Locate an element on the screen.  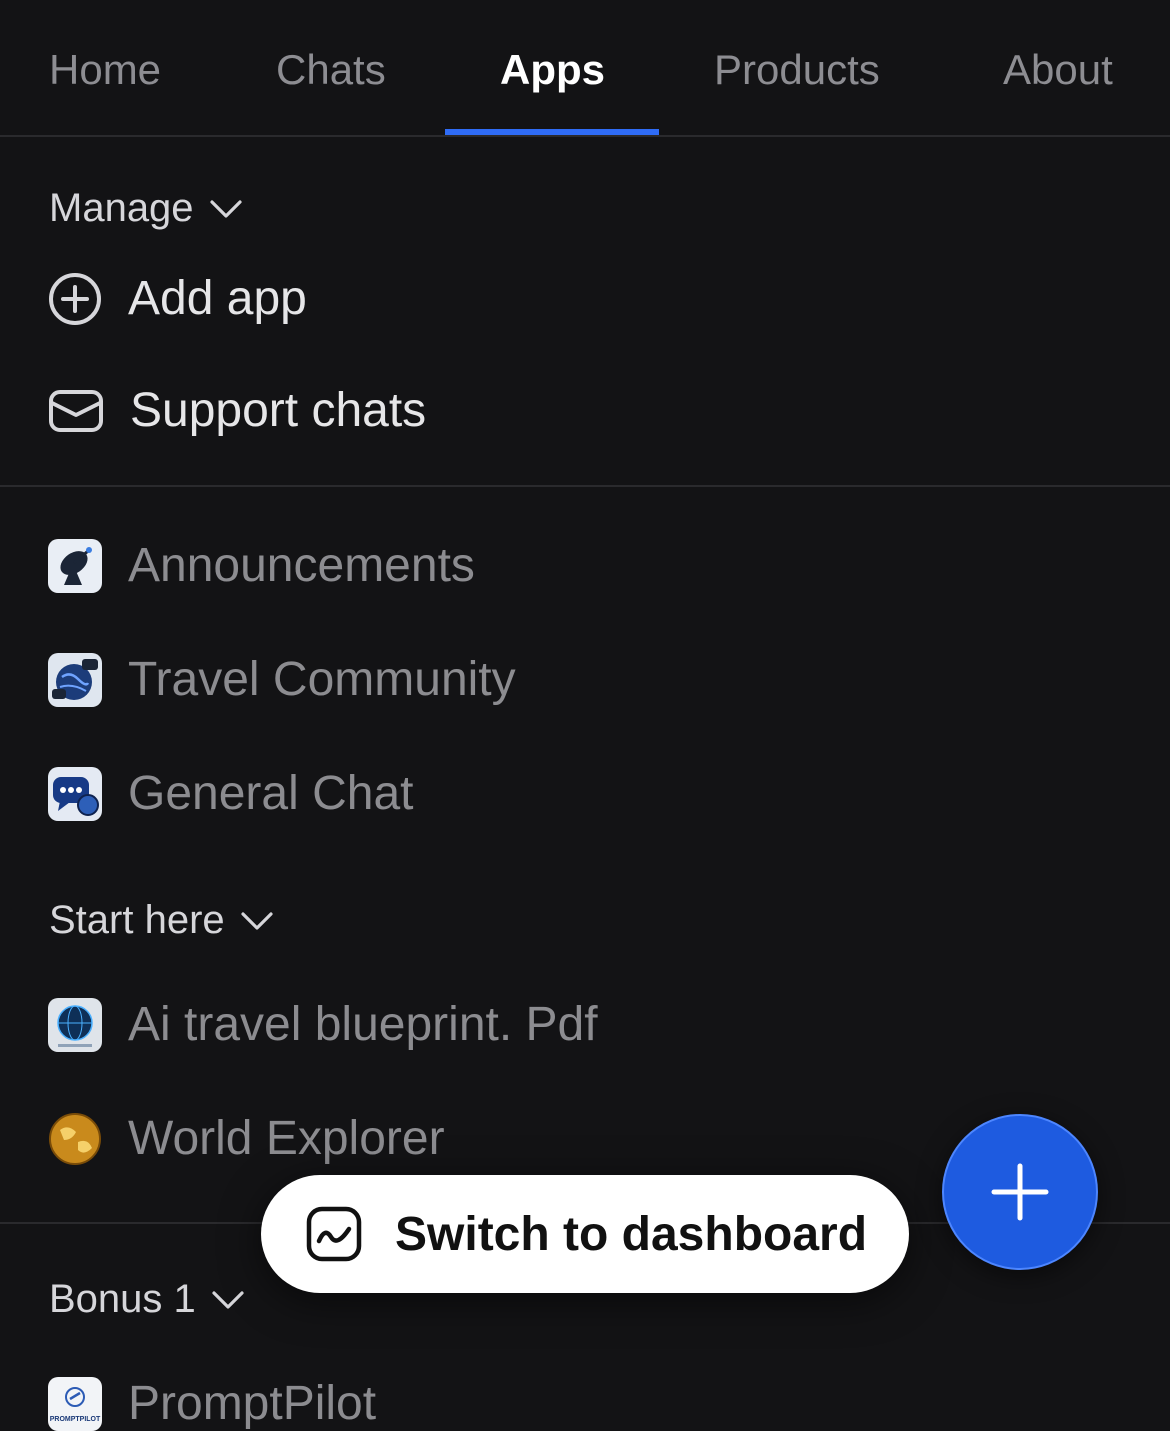
plus-icon is located at coordinates (1020, 1192).